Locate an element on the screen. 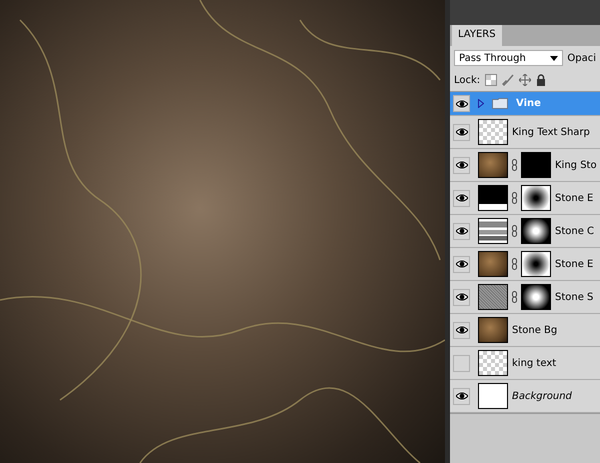 The width and height of the screenshot is (600, 463). move-icon is located at coordinates (525, 80).